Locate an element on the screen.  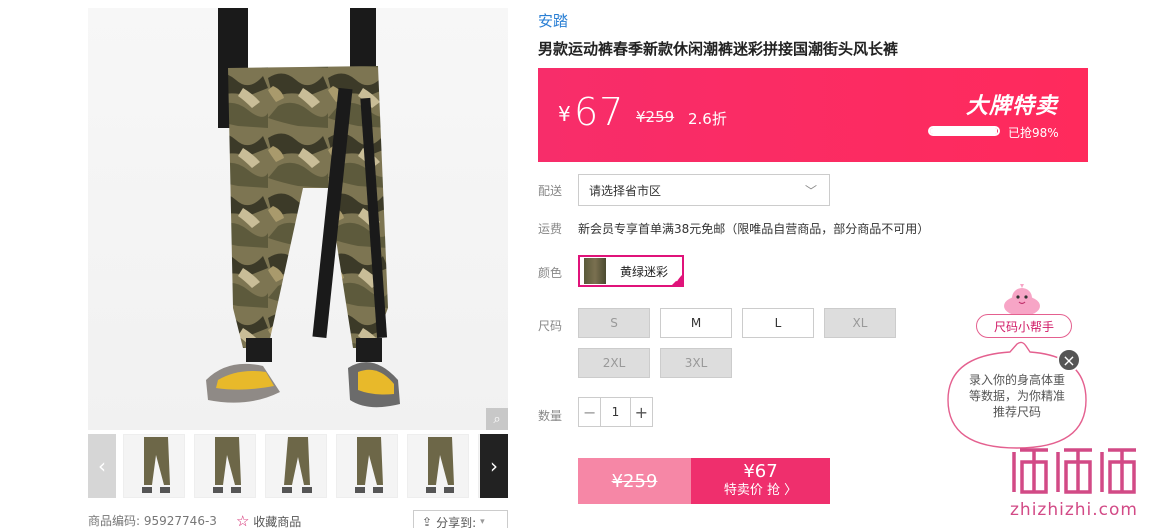
sold-progress-bar is located at coordinates (964, 131).